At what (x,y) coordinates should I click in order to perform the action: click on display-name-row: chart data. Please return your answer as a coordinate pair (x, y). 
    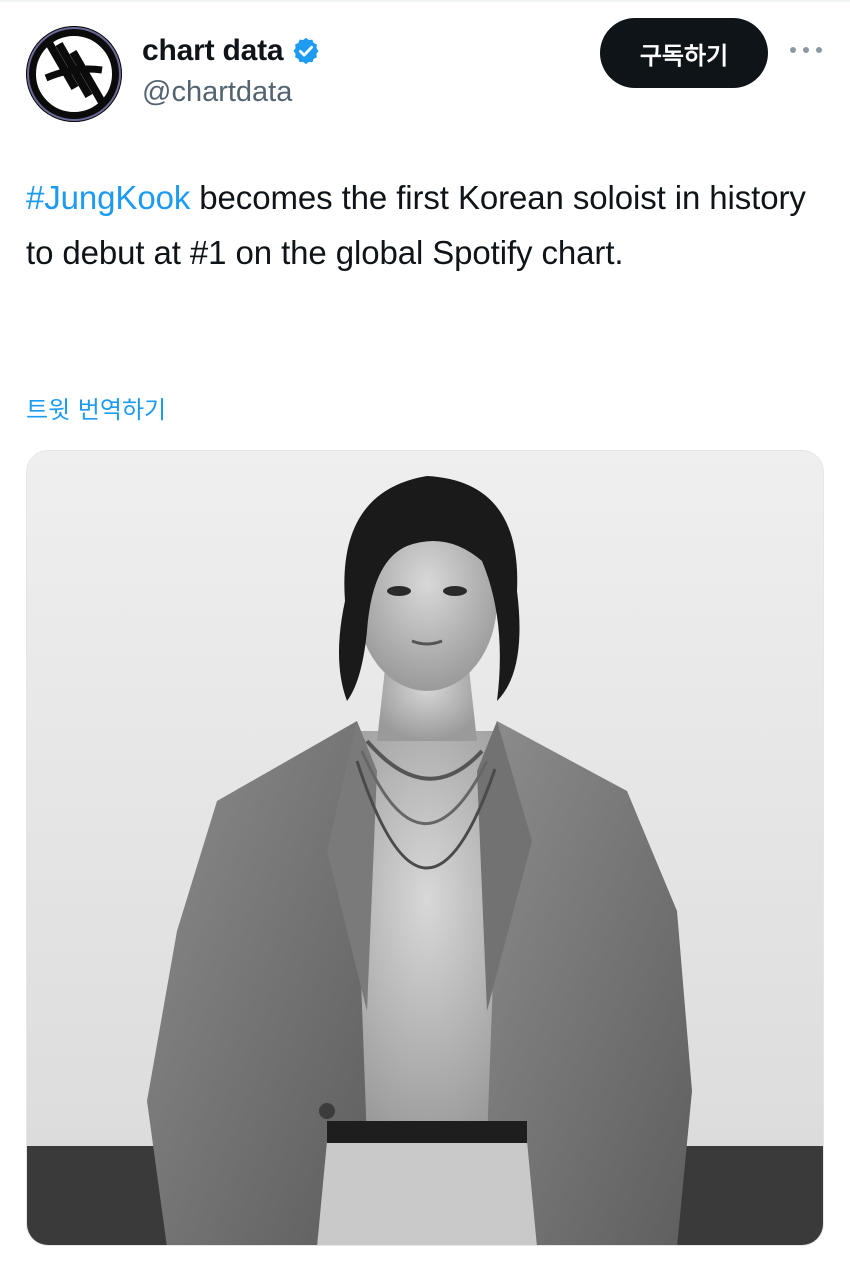
    Looking at the image, I should click on (231, 51).